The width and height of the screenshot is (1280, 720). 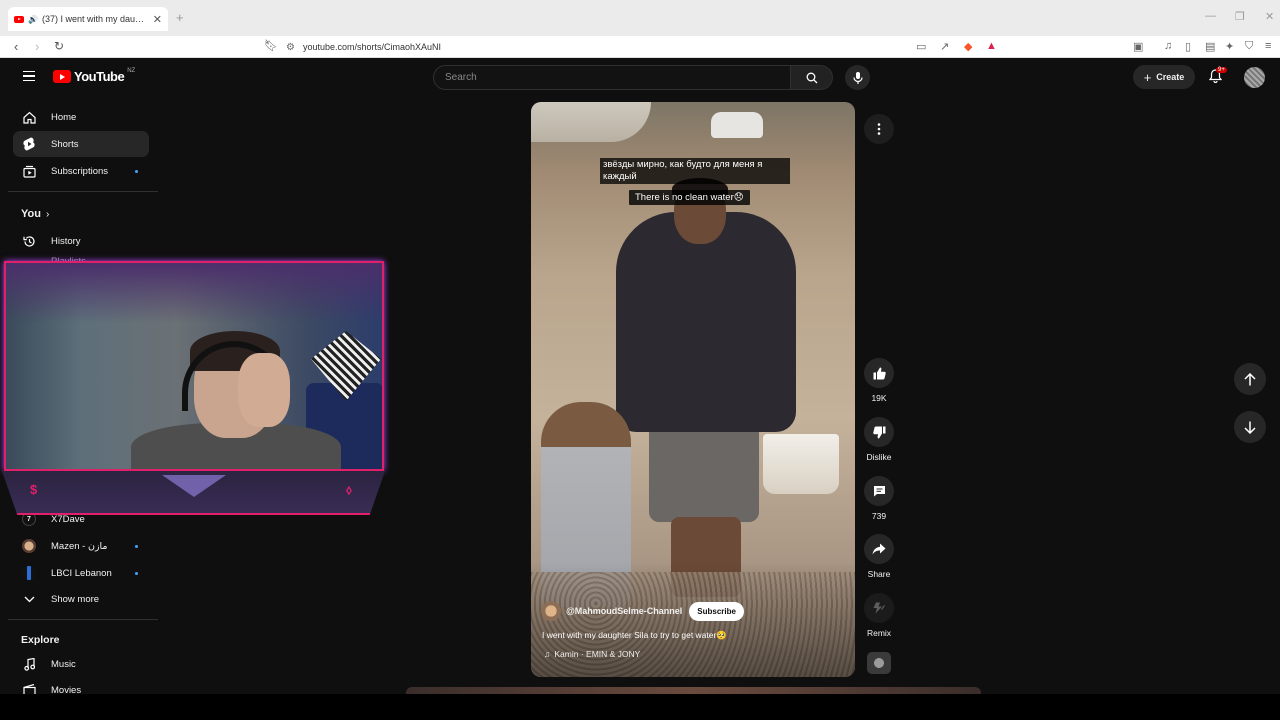 I want to click on subscribe-button: Subscribe, so click(x=716, y=611).